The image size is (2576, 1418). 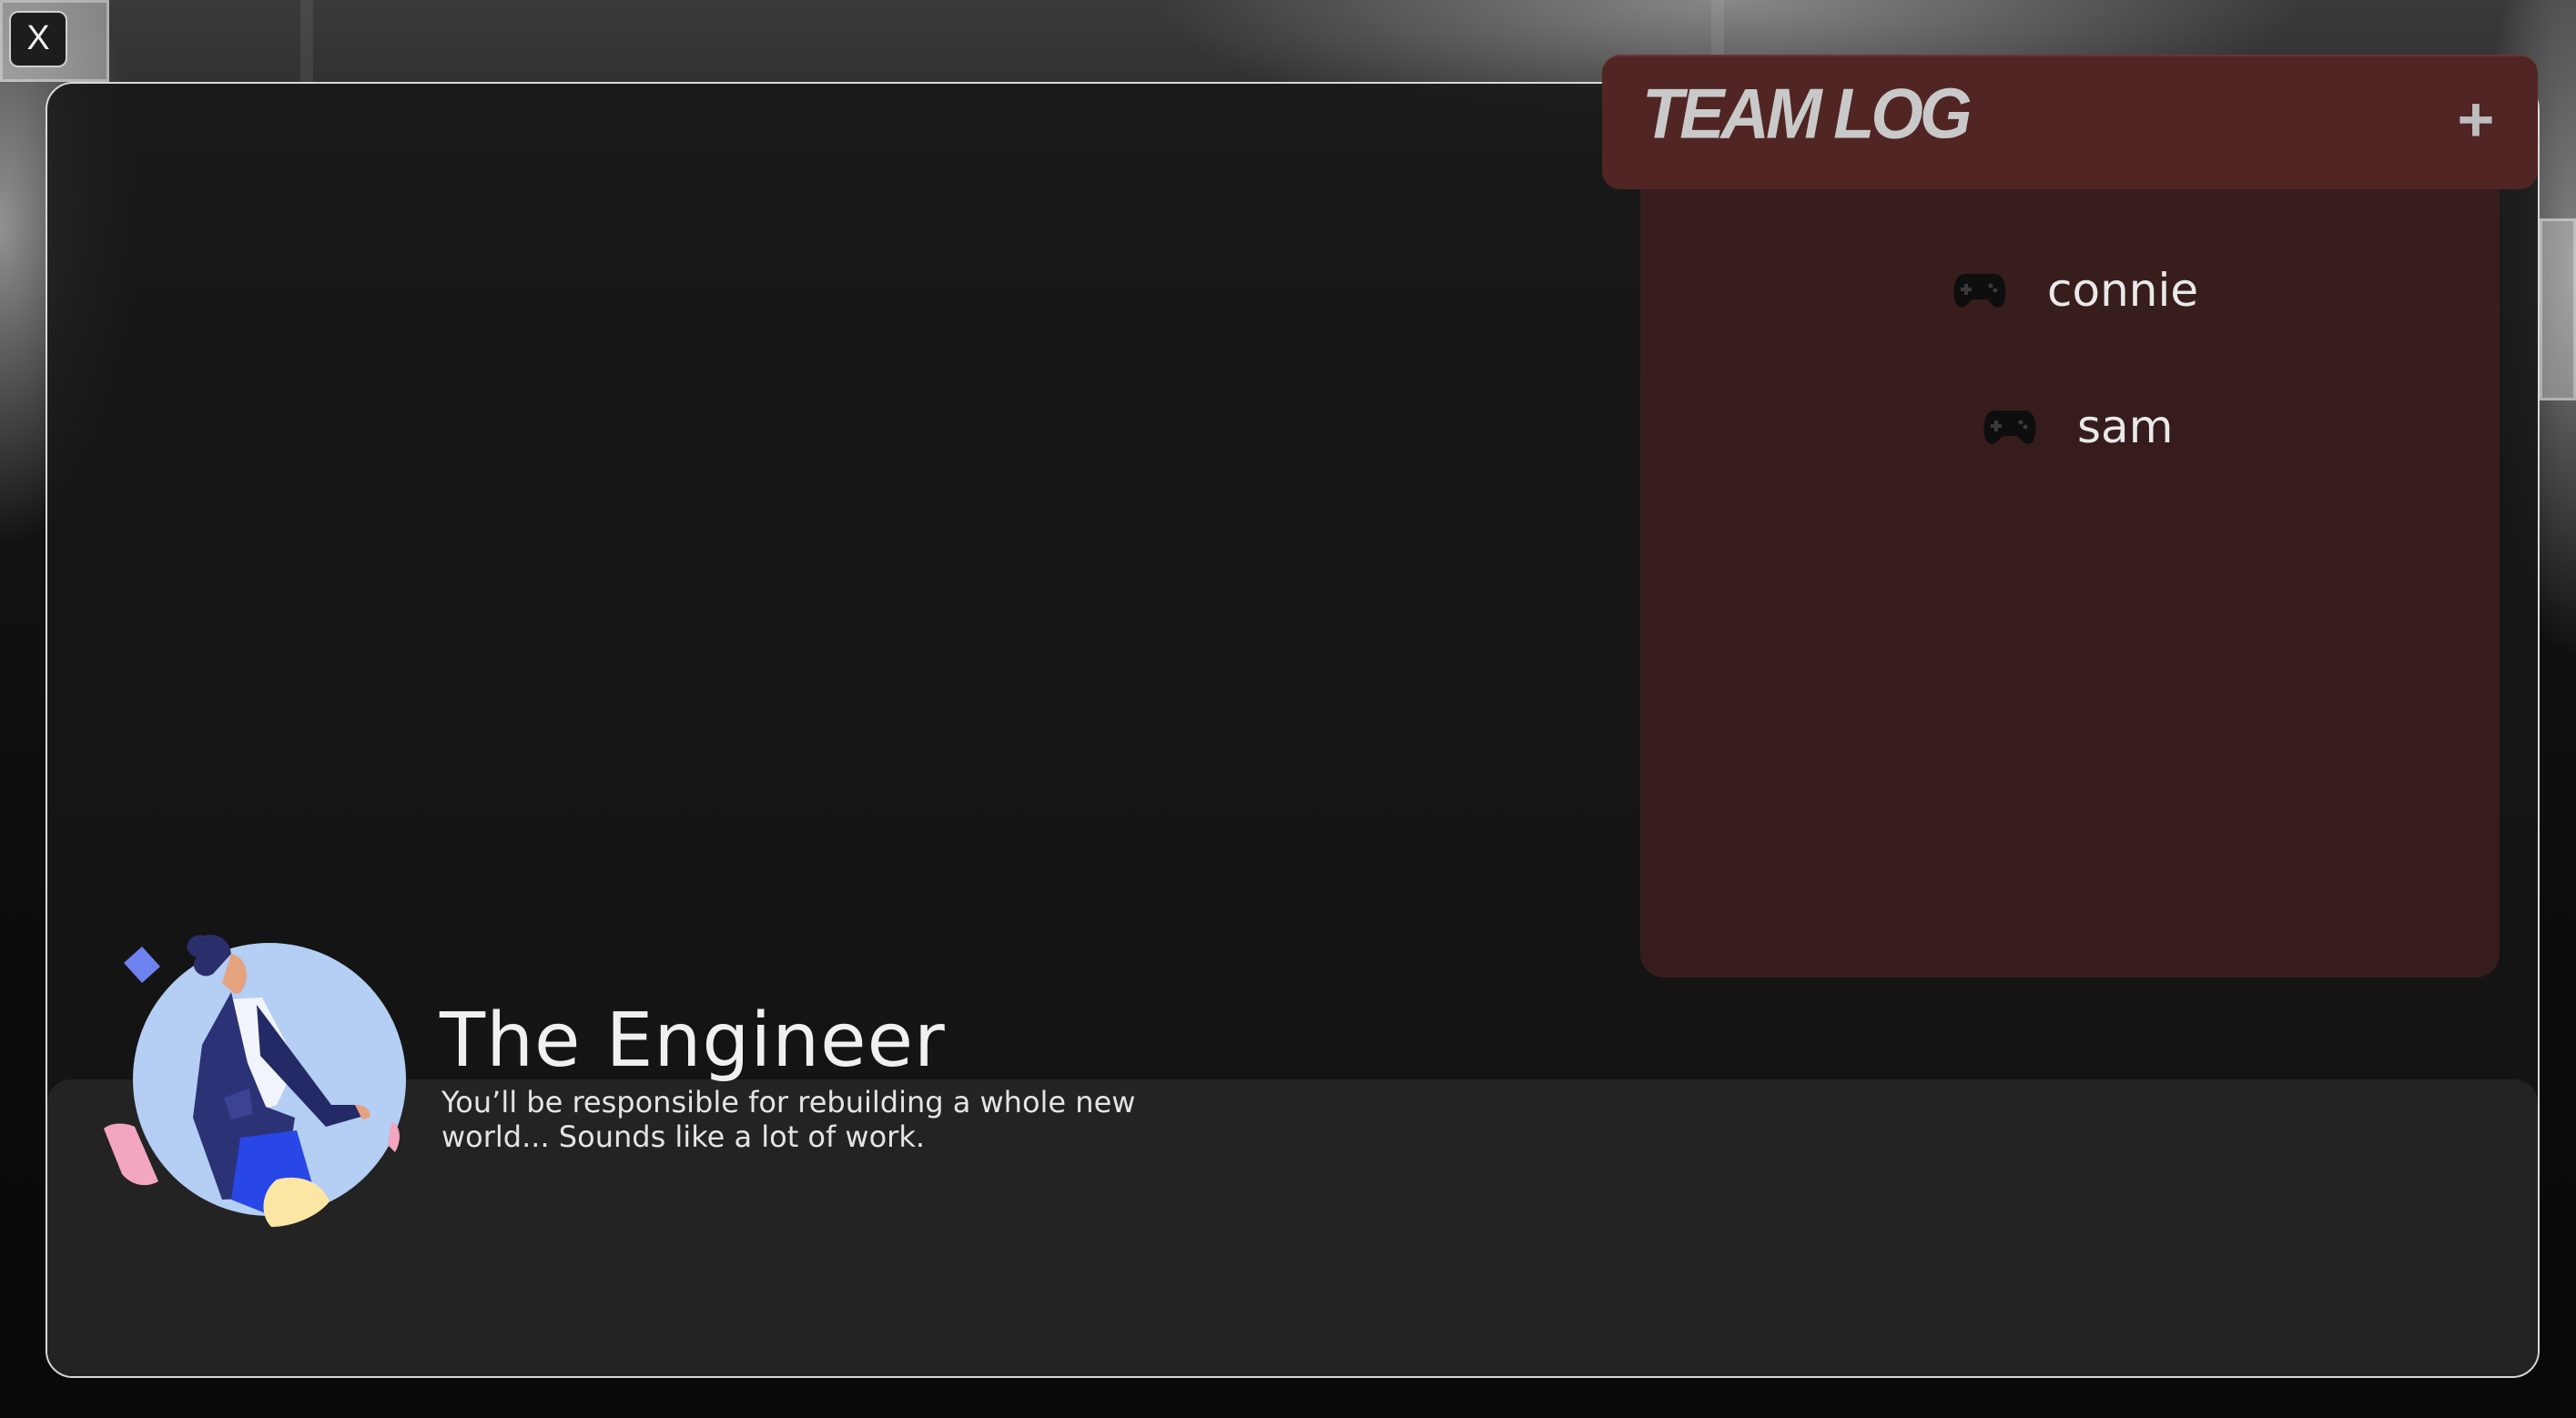 What do you see at coordinates (1807, 114) in the screenshot?
I see `team-log-title: TEAM LOG` at bounding box center [1807, 114].